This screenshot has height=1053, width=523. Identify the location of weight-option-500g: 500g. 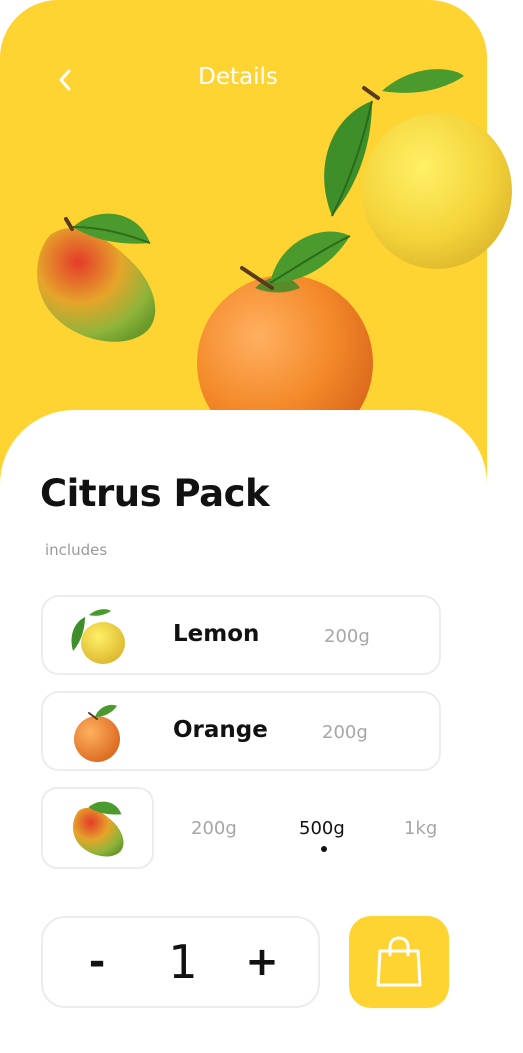
(322, 828).